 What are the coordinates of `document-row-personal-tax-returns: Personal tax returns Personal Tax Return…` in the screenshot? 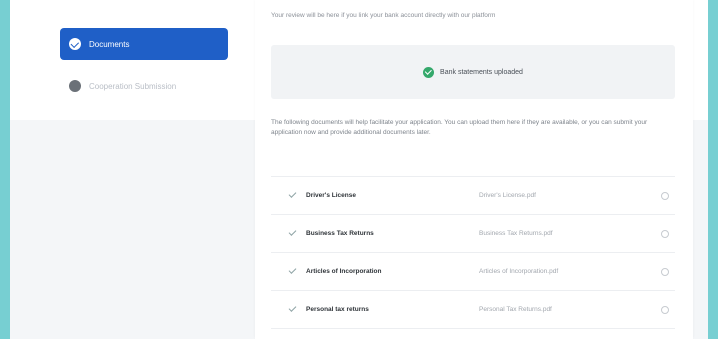 It's located at (473, 310).